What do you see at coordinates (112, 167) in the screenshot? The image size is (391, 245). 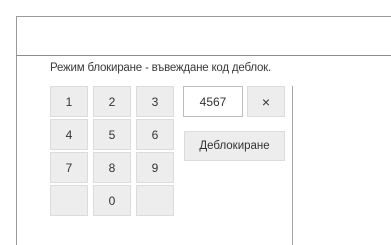 I see `key-8: 8` at bounding box center [112, 167].